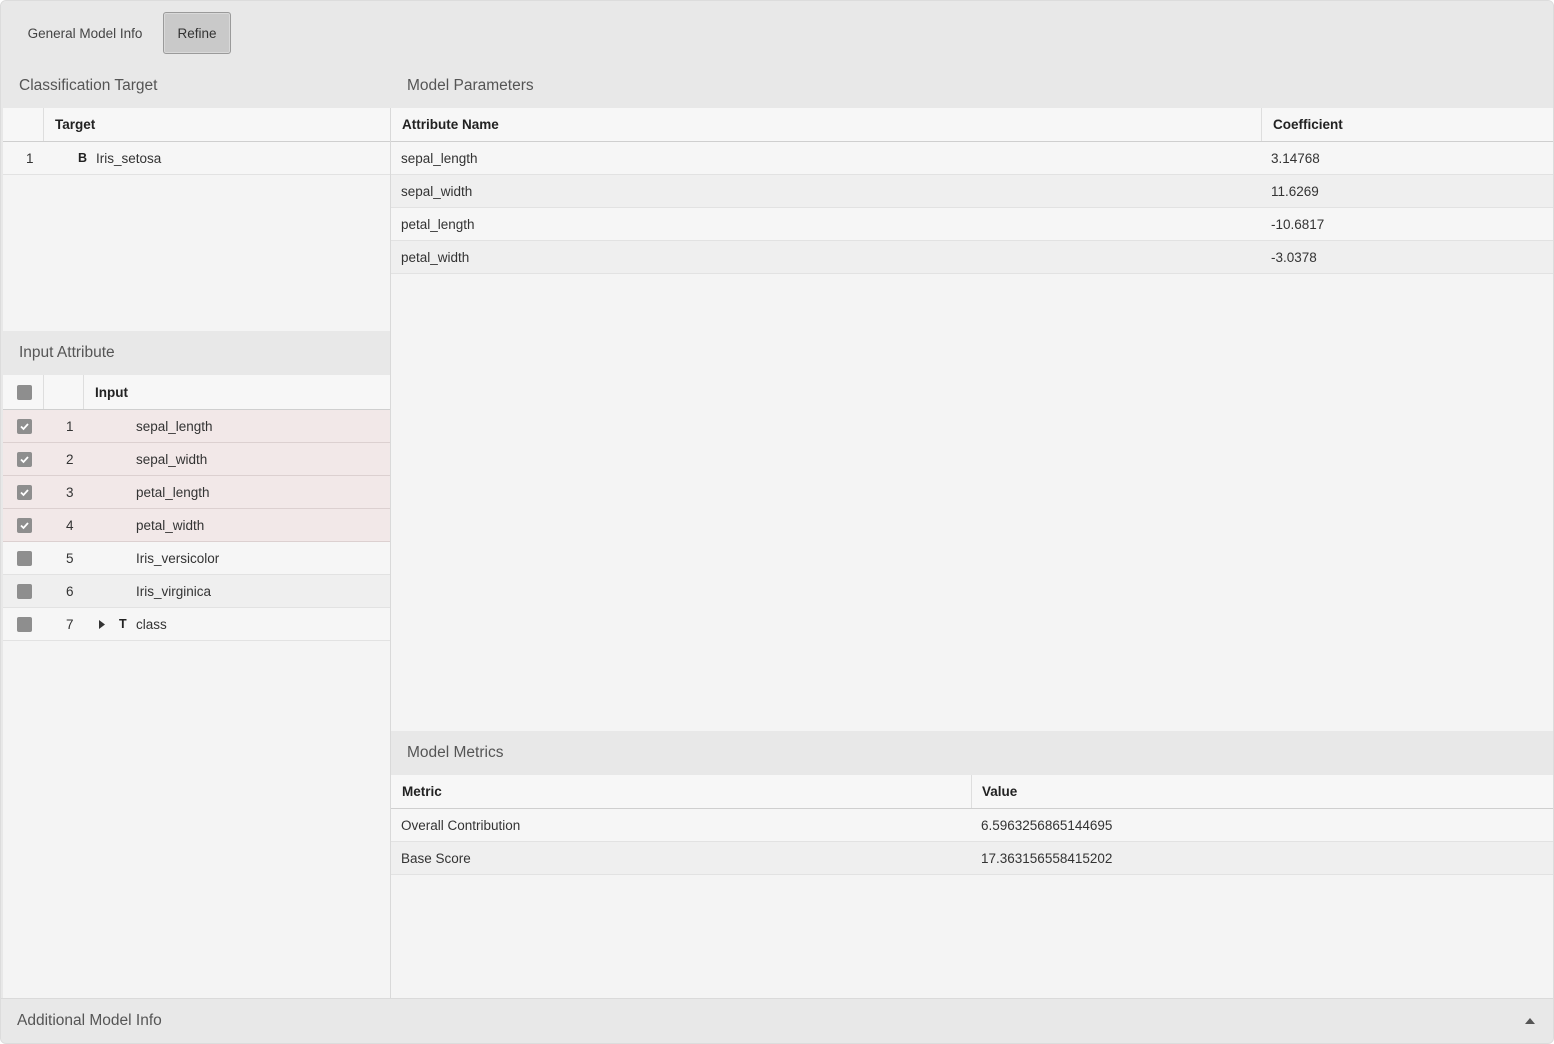  What do you see at coordinates (972, 825) in the screenshot?
I see `metric-row: Overall Contribution 6.5963256865144695` at bounding box center [972, 825].